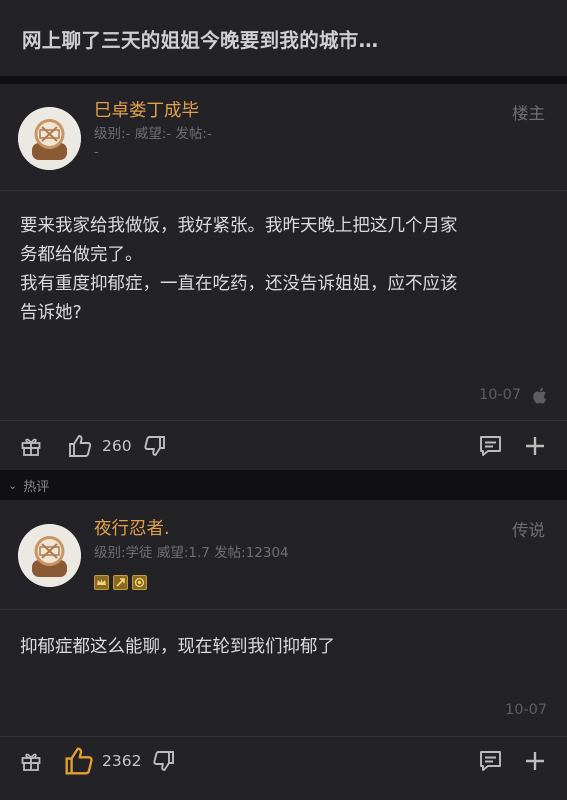 The width and height of the screenshot is (567, 800). What do you see at coordinates (132, 527) in the screenshot?
I see `username: 夜行忍者.` at bounding box center [132, 527].